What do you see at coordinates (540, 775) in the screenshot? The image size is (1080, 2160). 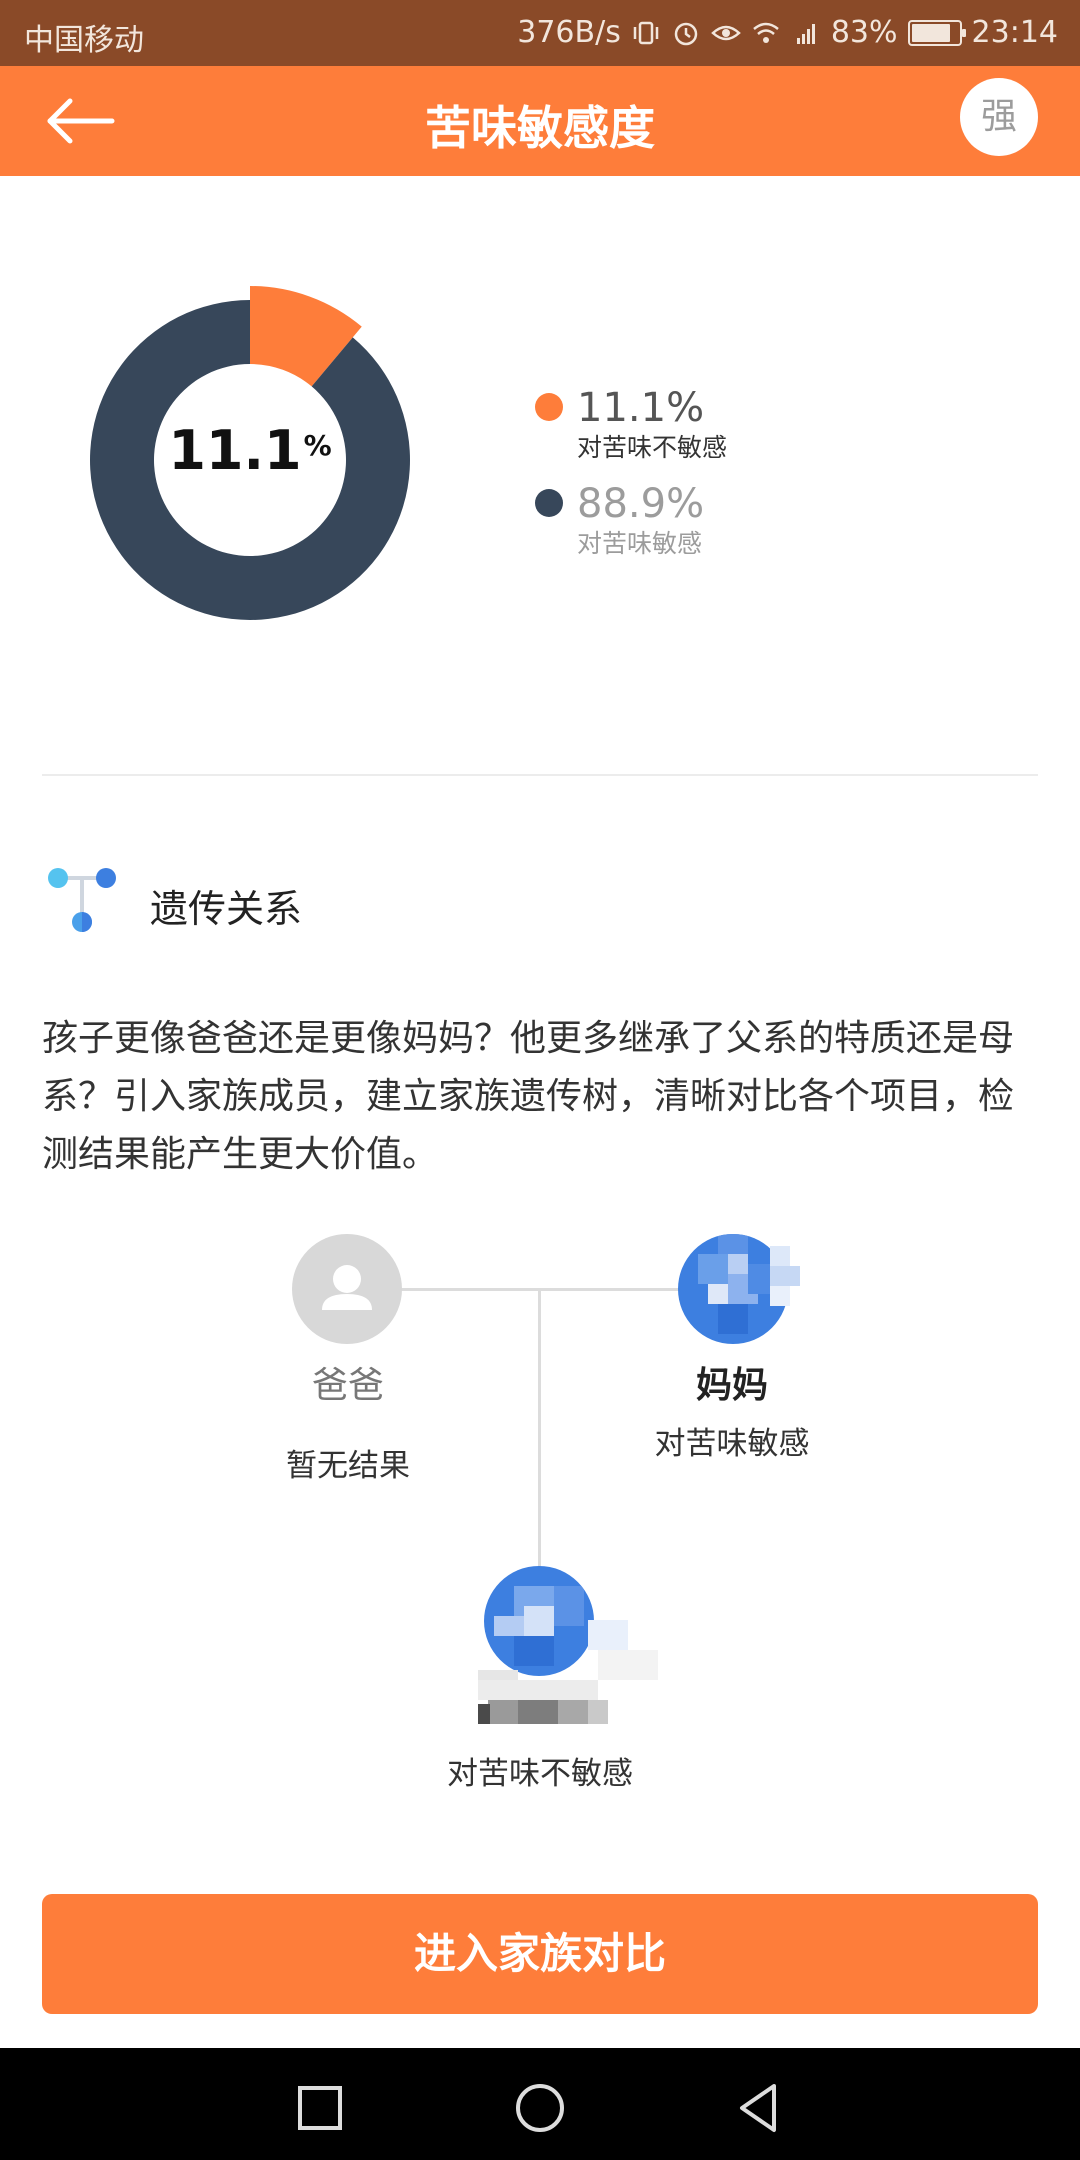 I see `section-divider` at bounding box center [540, 775].